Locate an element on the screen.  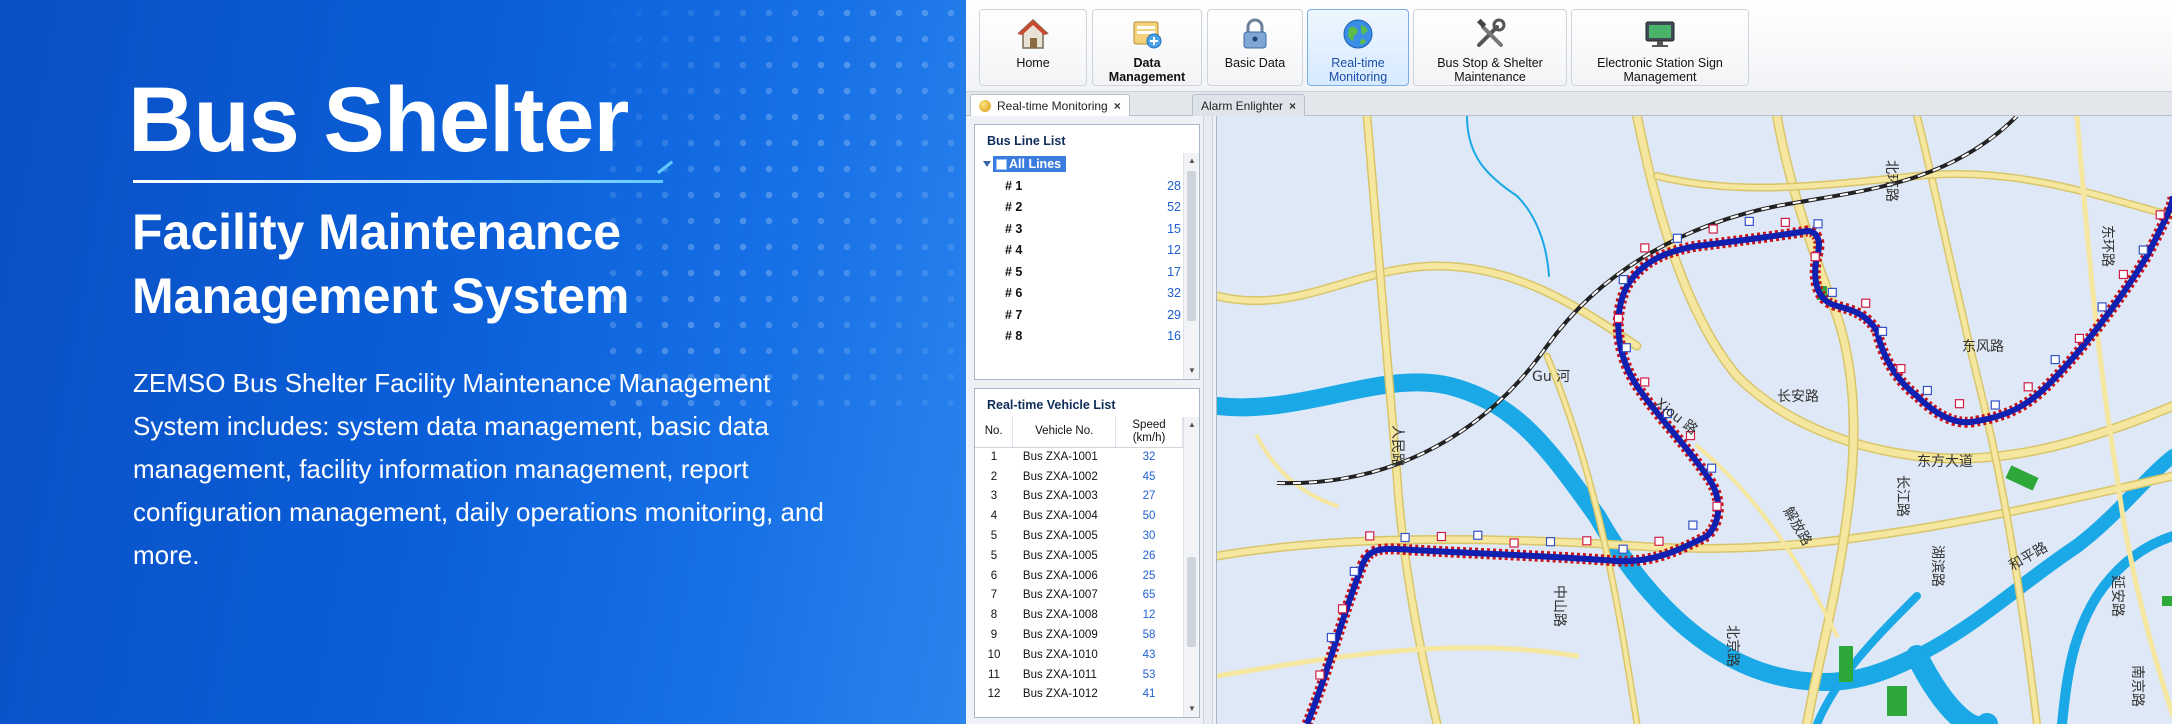
panel-splitter is located at coordinates (1208, 420).